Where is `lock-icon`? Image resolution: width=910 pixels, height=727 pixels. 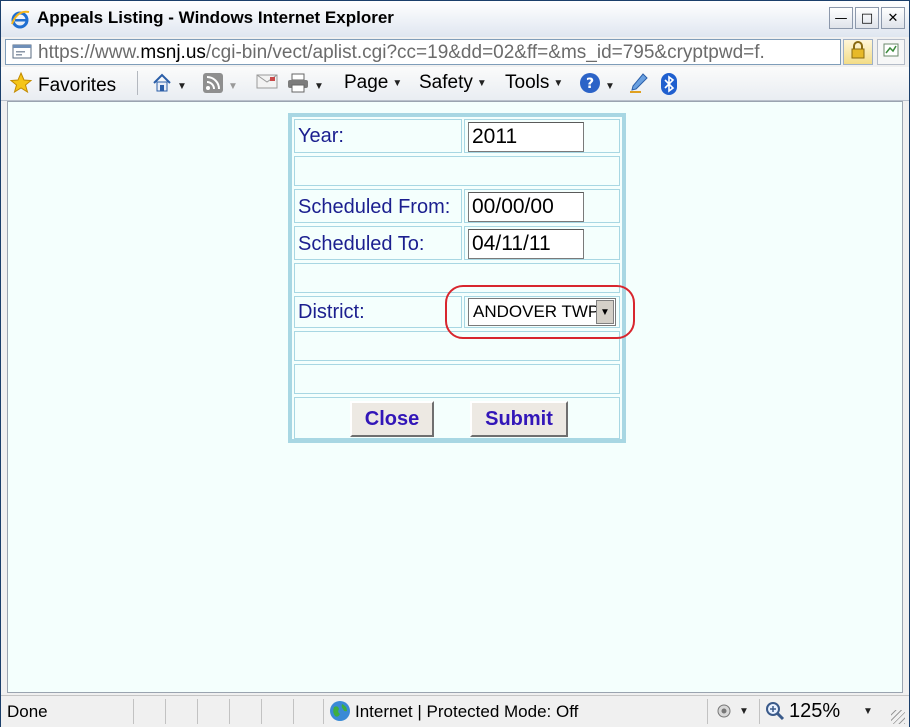 lock-icon is located at coordinates (858, 52).